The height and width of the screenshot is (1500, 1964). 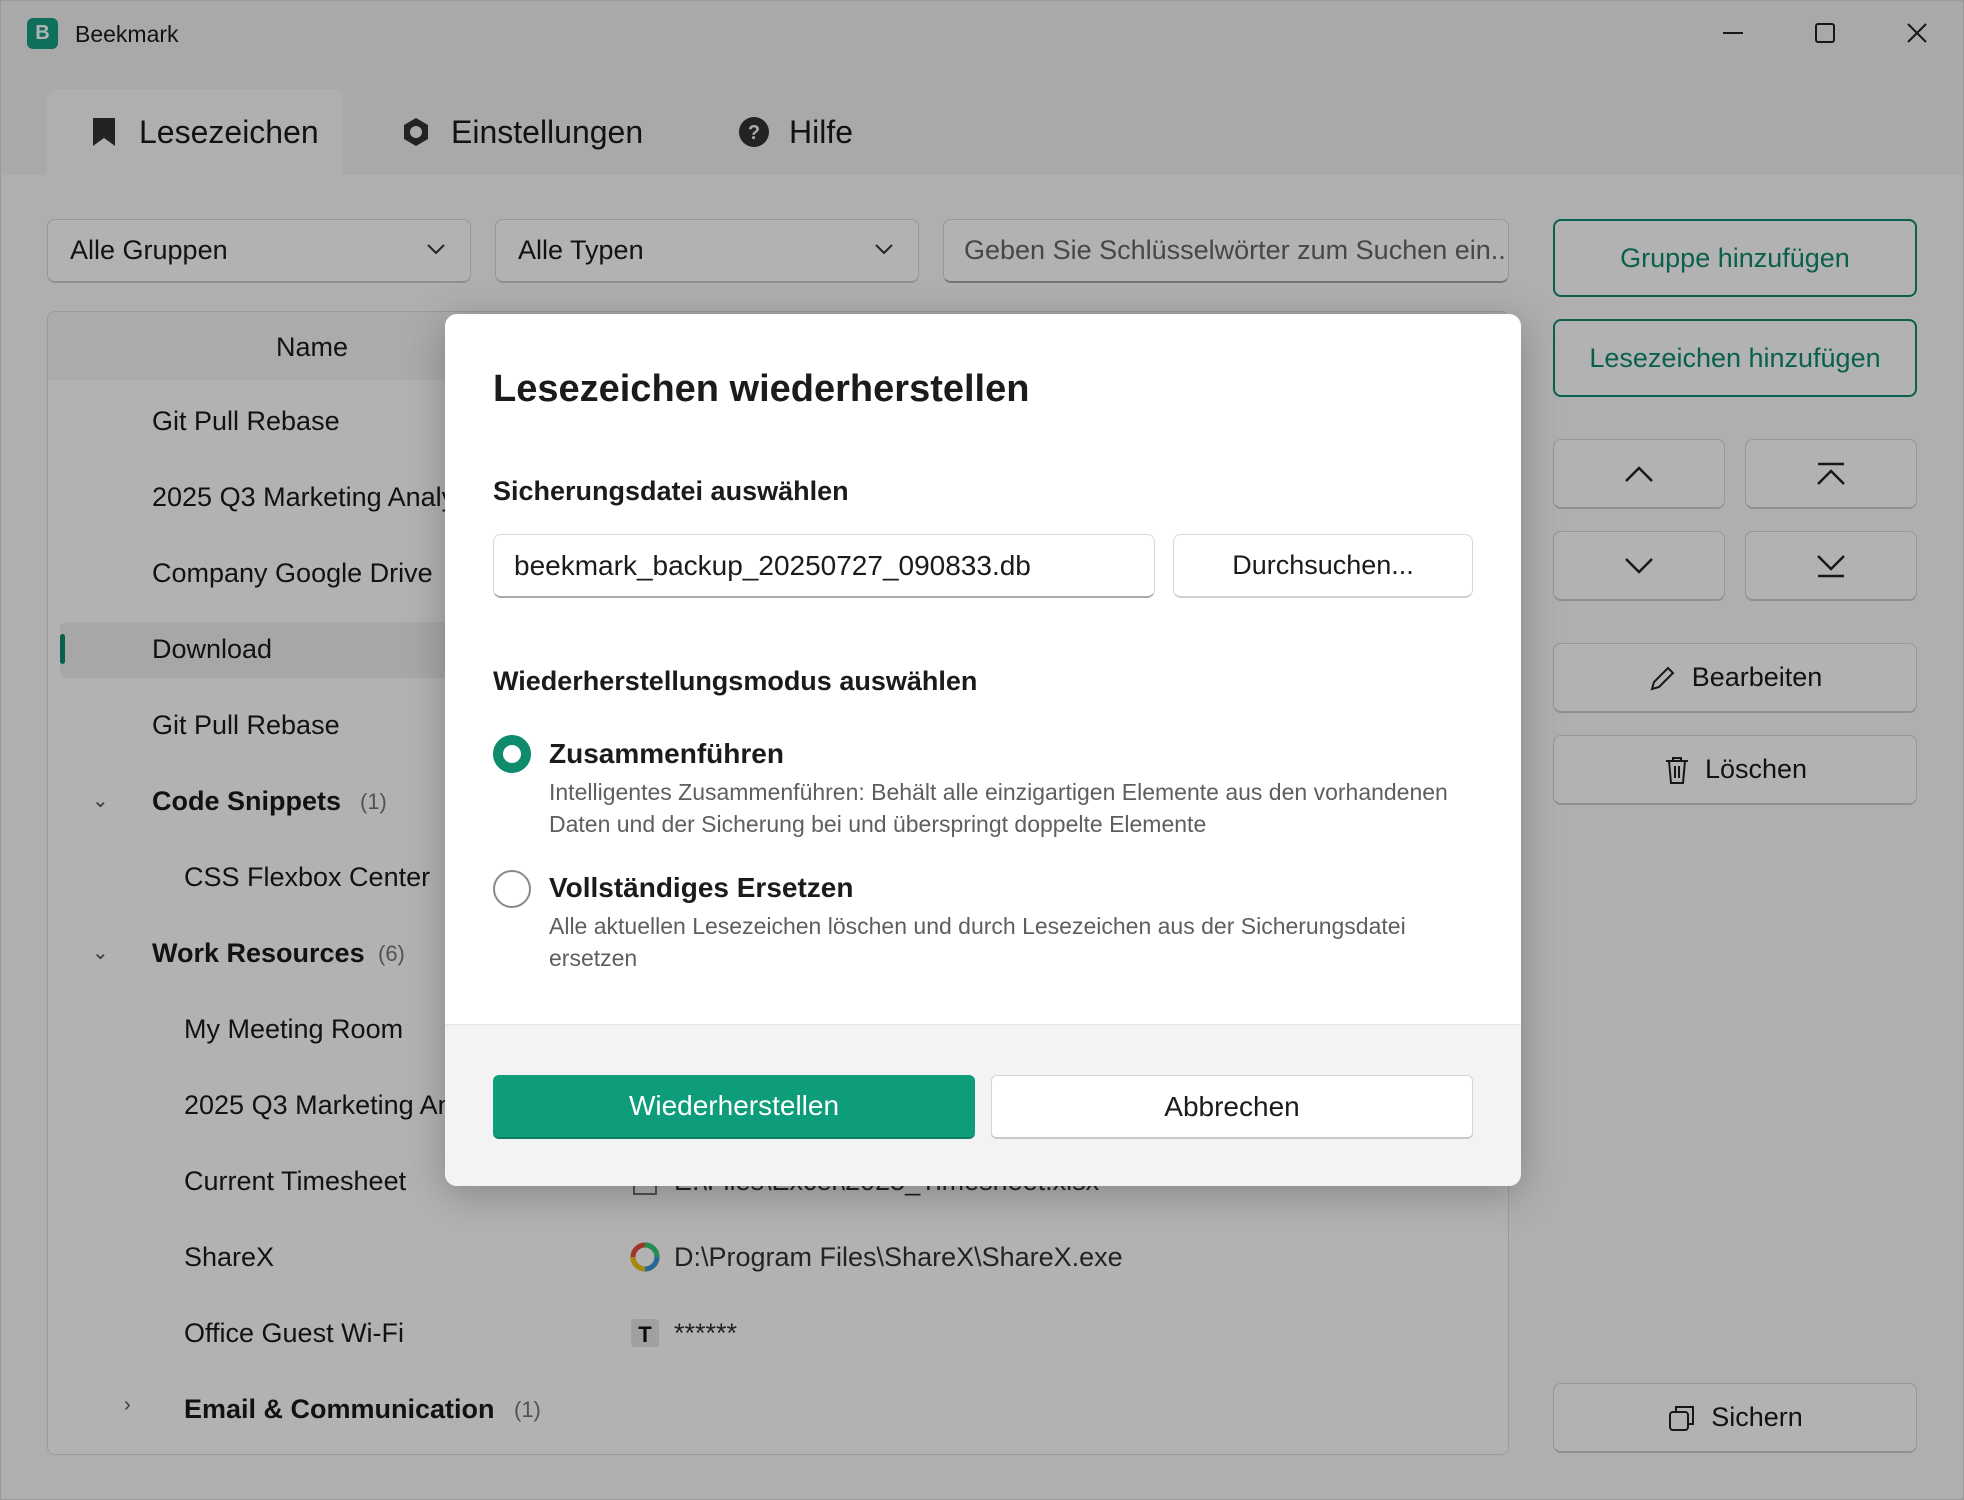 I want to click on restore-button: Wiederherstellen, so click(x=734, y=1107).